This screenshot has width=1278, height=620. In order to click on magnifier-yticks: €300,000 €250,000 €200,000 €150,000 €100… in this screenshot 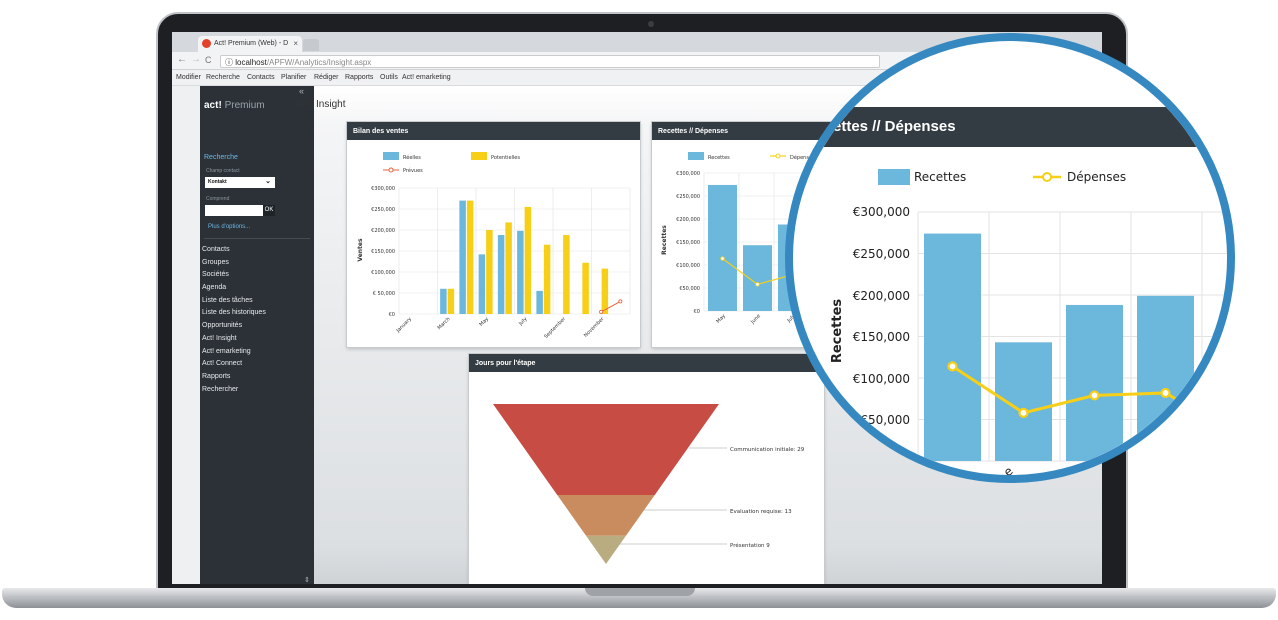, I will do `click(881, 316)`.